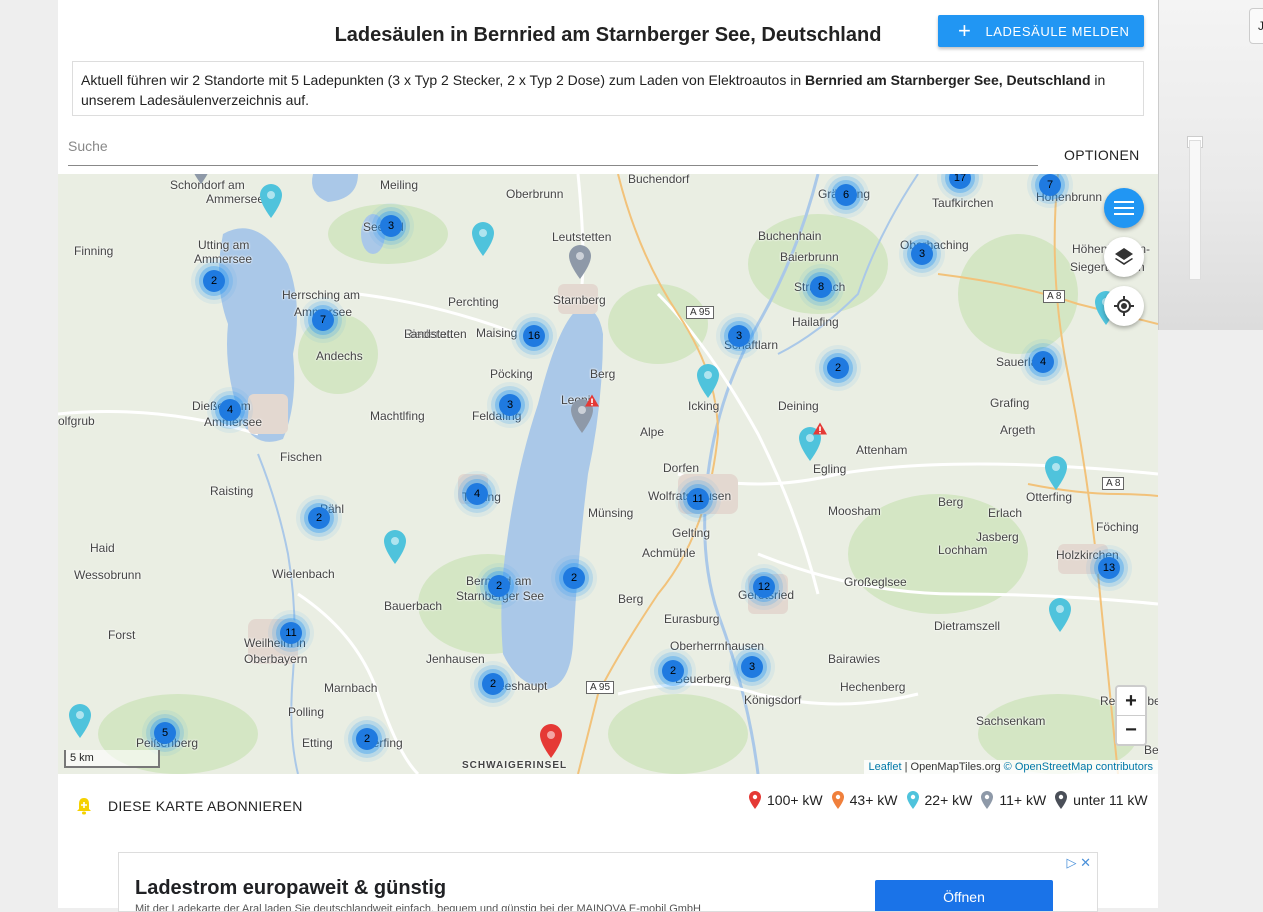 The height and width of the screenshot is (912, 1263). I want to click on search-field, so click(553, 150).